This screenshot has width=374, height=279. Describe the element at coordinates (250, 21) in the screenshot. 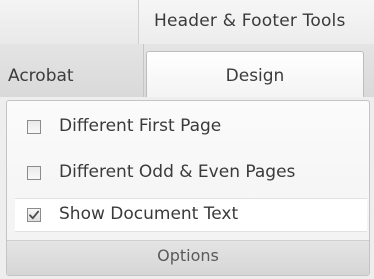

I see `contextual-tab-title: Header & Footer Tools` at that location.